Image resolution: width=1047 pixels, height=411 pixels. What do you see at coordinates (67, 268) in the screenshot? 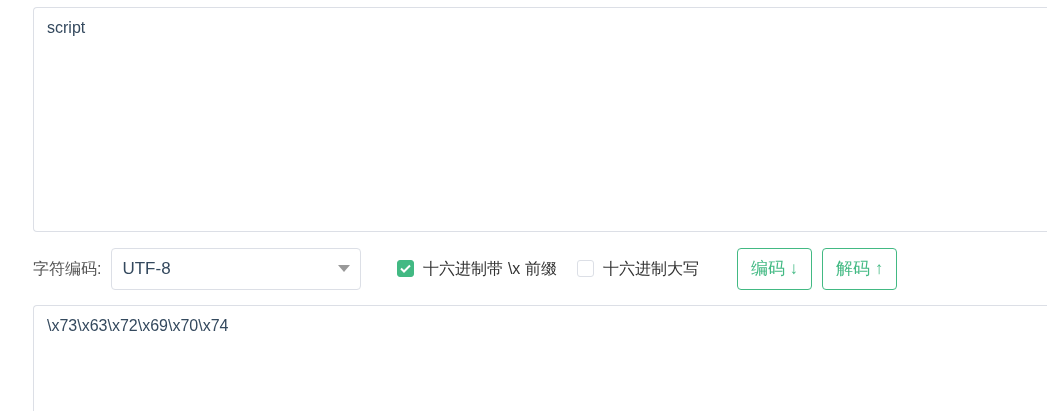
I see `charset-label: 字符编码:` at bounding box center [67, 268].